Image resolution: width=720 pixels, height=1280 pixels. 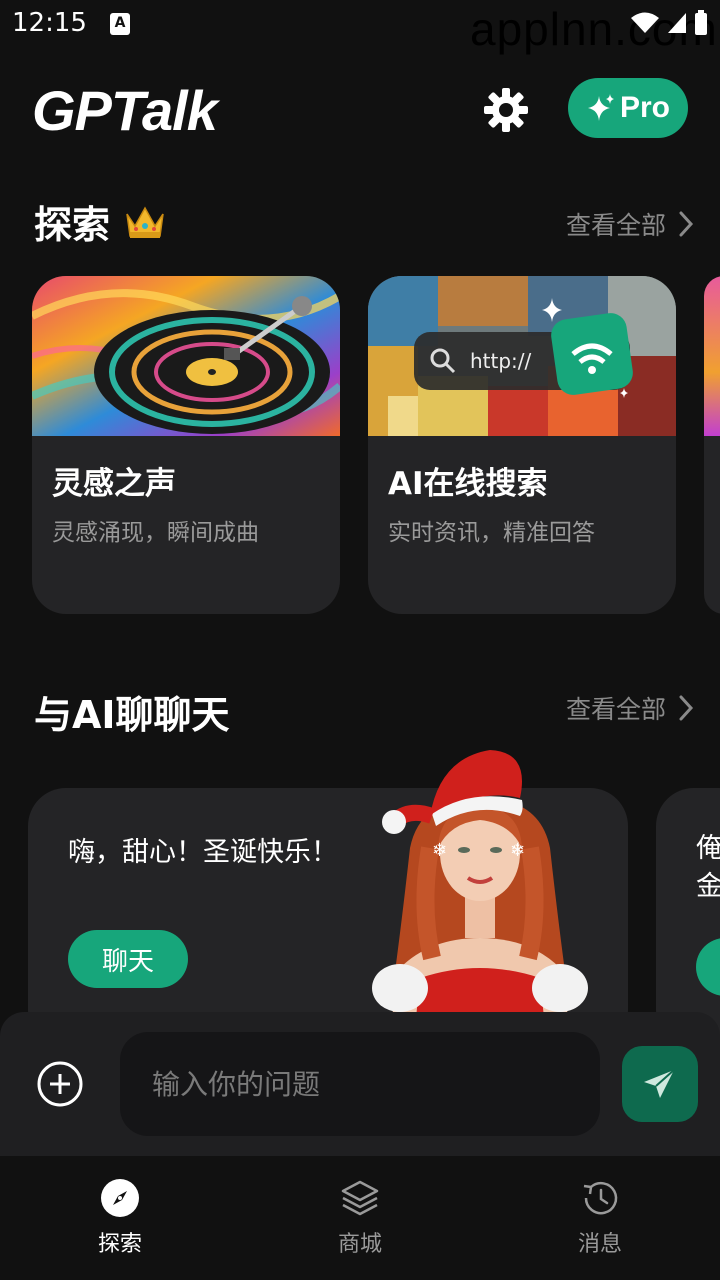 I want to click on explore-title: 探索, so click(x=72, y=225).